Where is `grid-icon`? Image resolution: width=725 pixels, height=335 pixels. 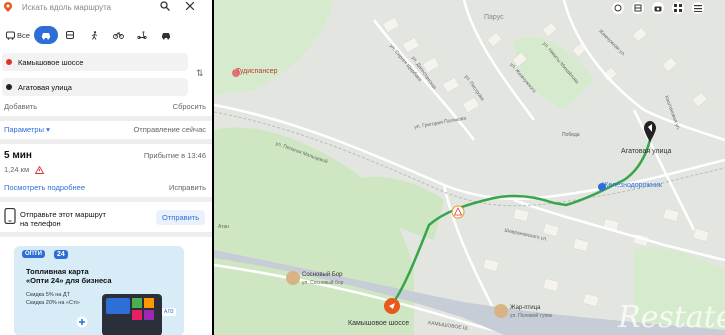
grid-icon is located at coordinates (678, 8).